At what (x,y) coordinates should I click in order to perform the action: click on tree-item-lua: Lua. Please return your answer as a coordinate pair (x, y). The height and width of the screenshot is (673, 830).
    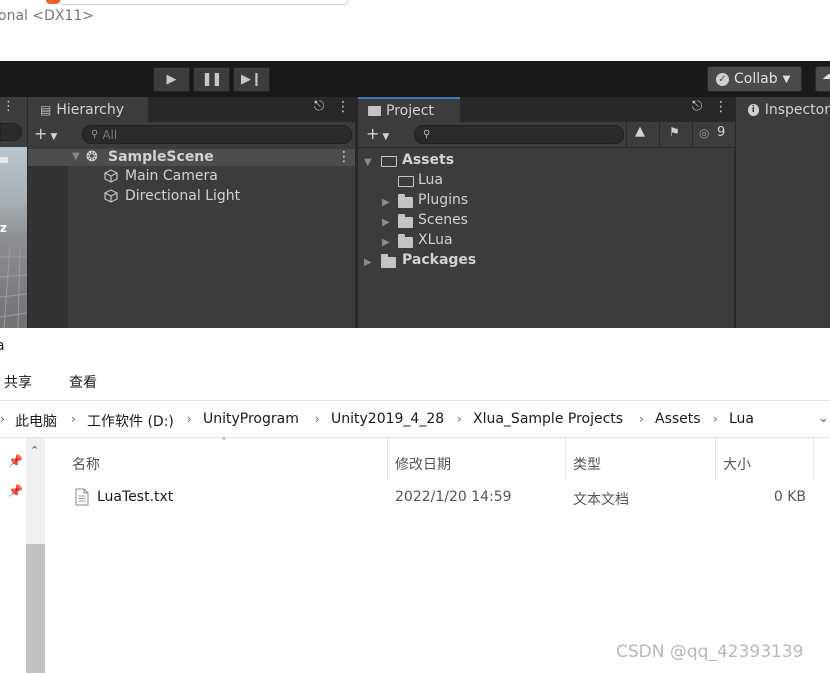
    Looking at the image, I should click on (430, 180).